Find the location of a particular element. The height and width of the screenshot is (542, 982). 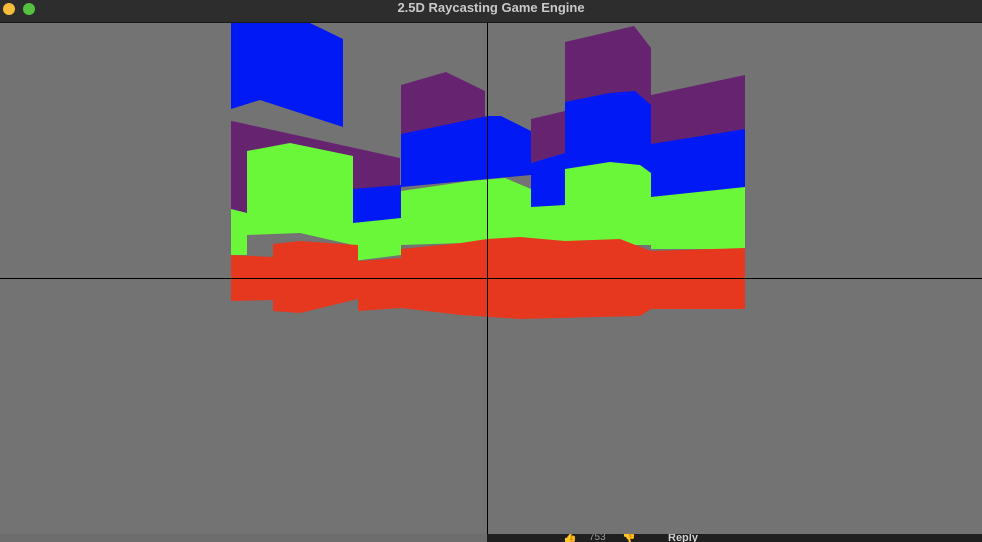

title-bar: 2.5D Raycasting Game Engine is located at coordinates (491, 11).